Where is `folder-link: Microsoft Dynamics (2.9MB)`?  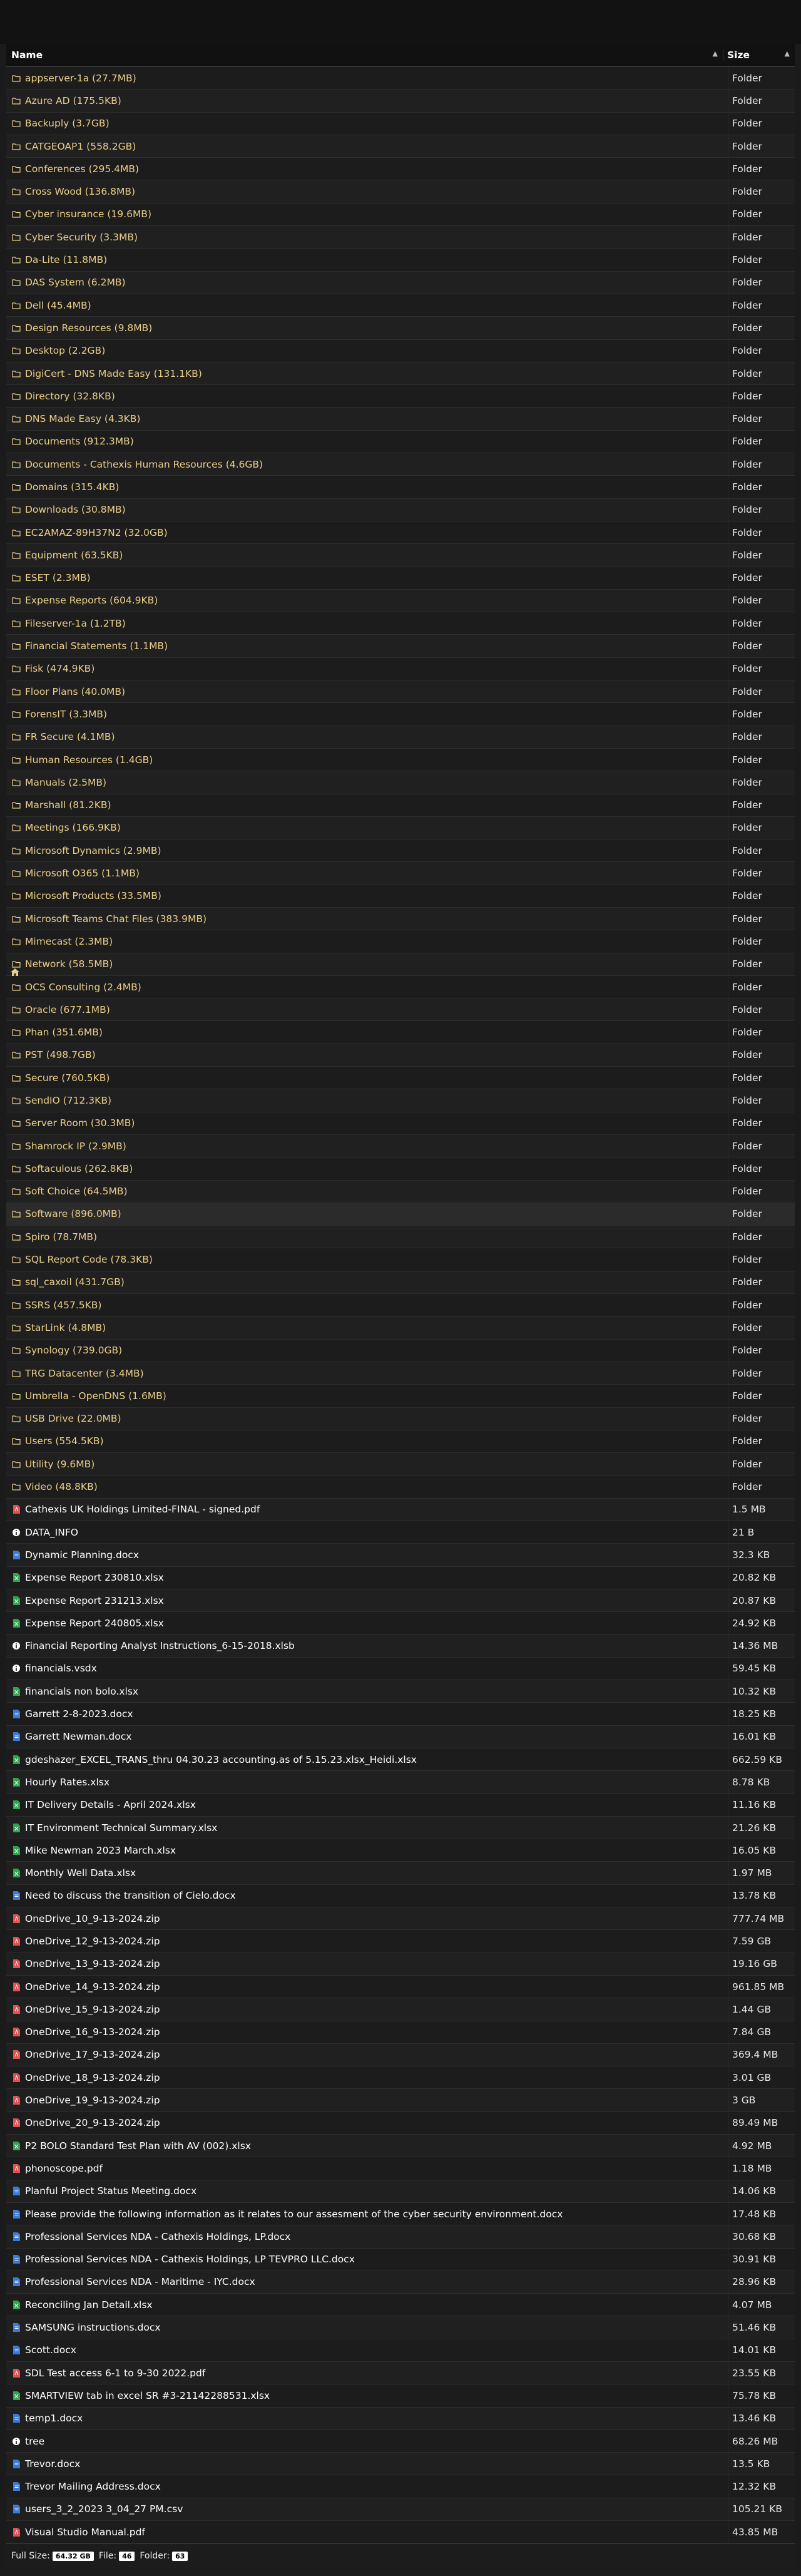 folder-link: Microsoft Dynamics (2.9MB) is located at coordinates (93, 850).